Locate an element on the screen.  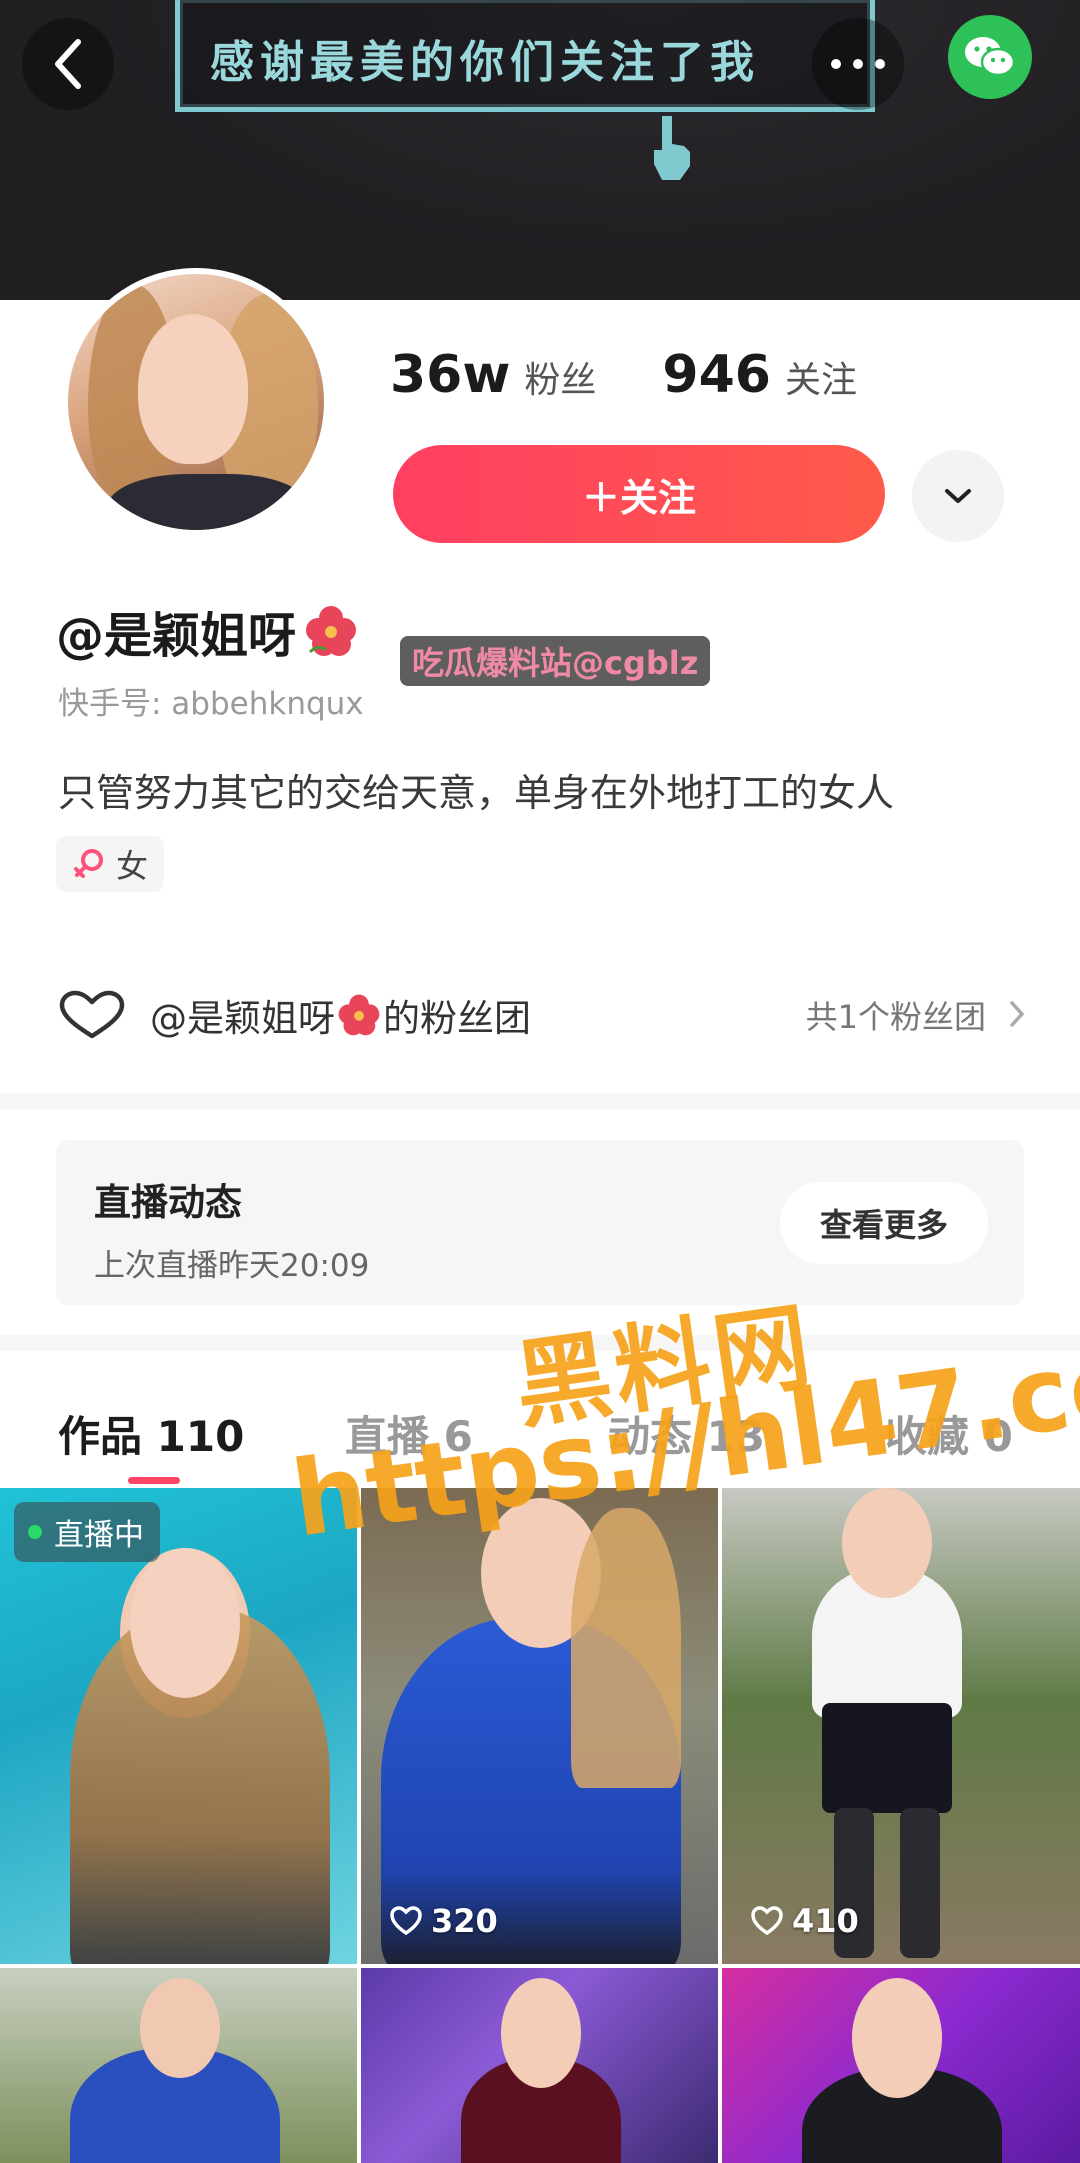
back-button is located at coordinates (68, 64).